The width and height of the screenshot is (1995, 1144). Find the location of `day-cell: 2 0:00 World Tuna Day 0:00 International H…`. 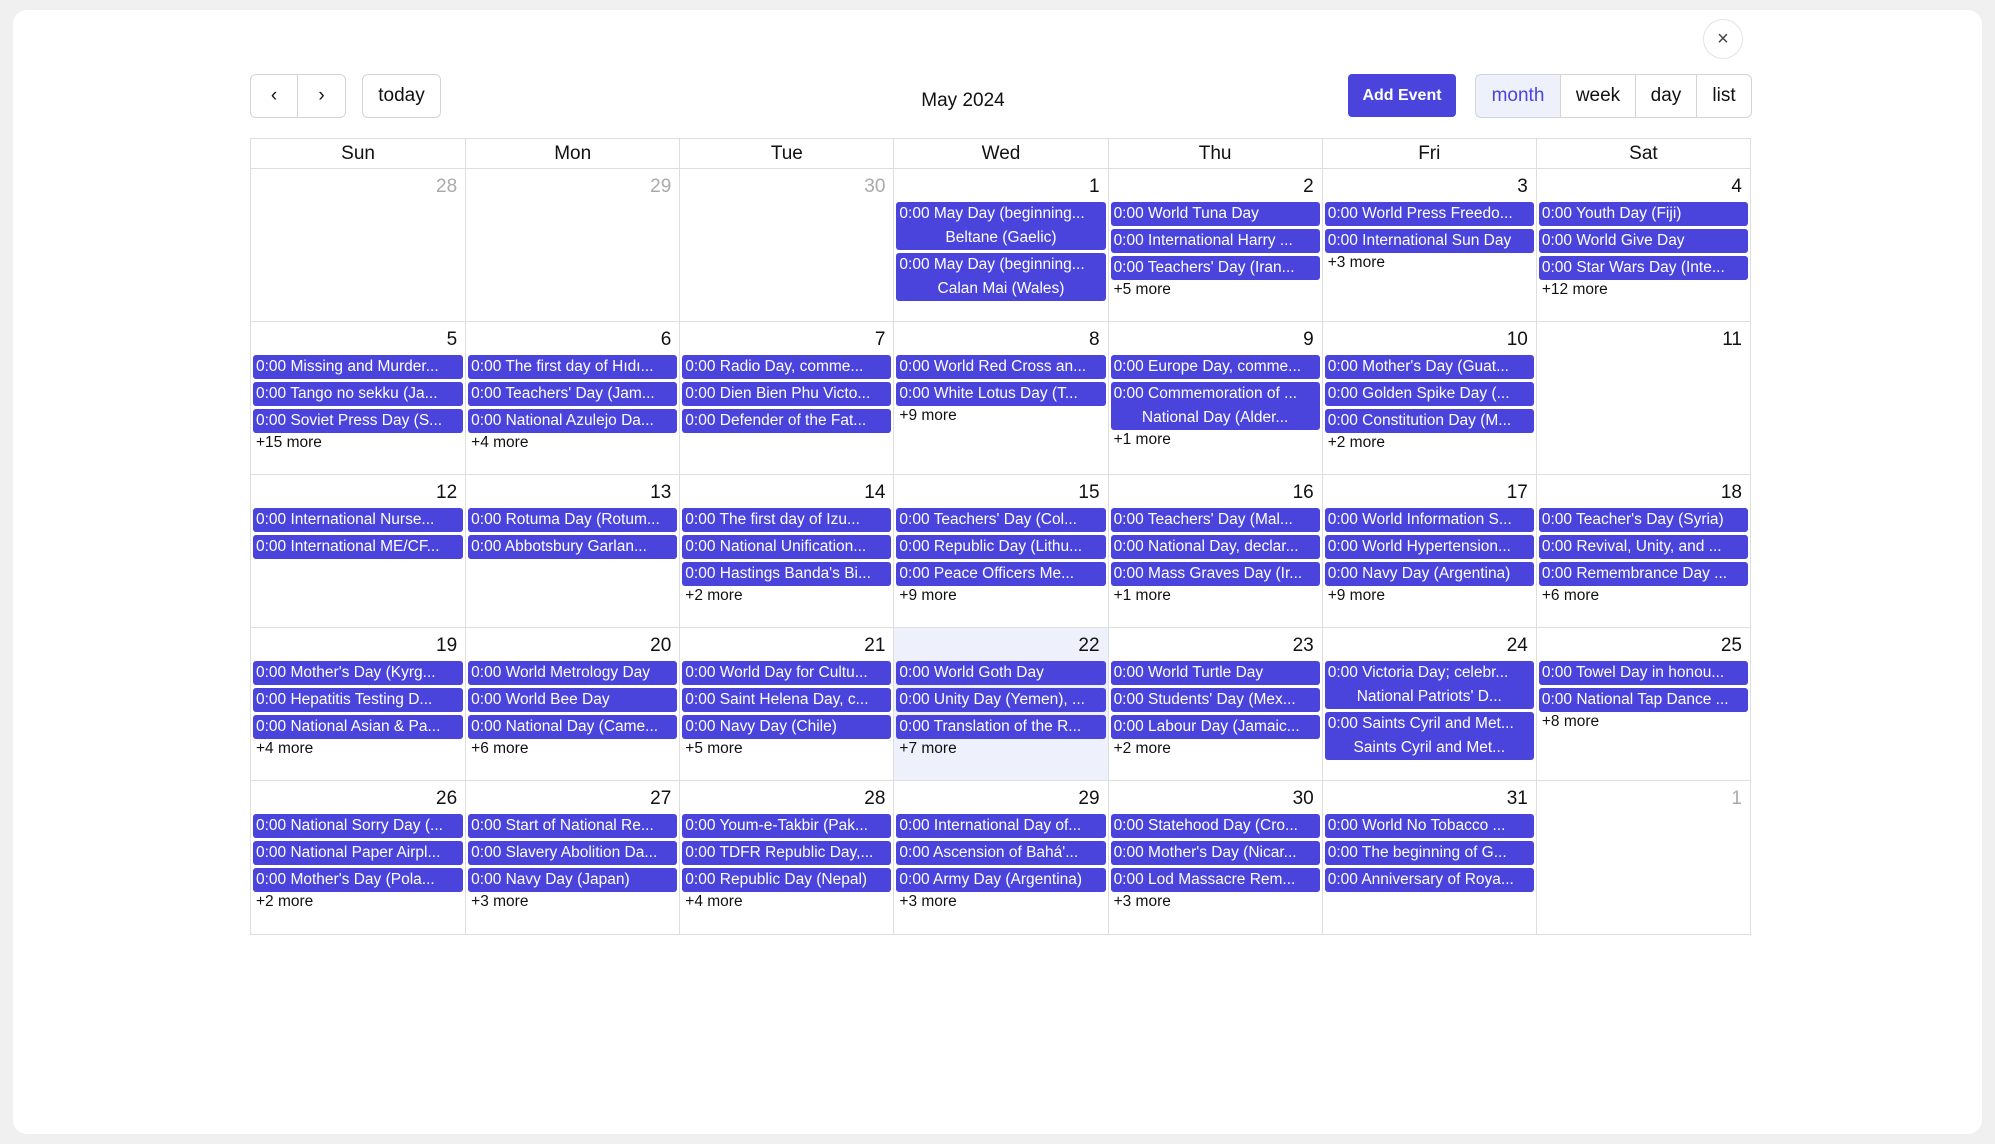

day-cell: 2 0:00 World Tuna Day 0:00 International H… is located at coordinates (1214, 245).